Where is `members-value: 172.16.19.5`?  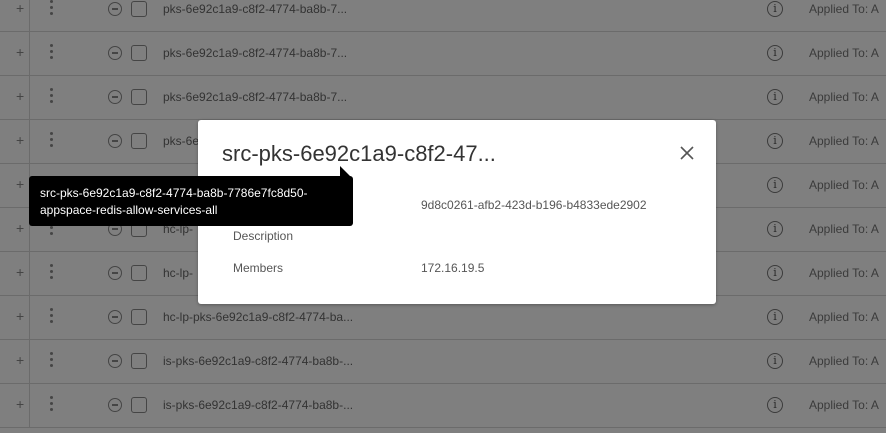
members-value: 172.16.19.5 is located at coordinates (453, 268).